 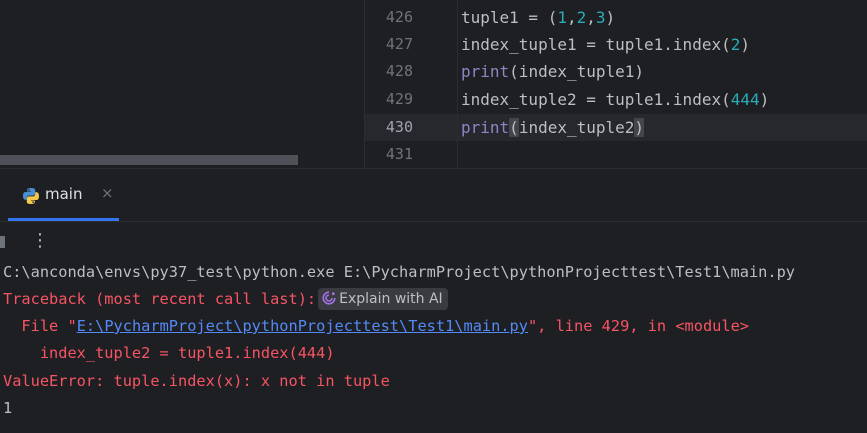 I want to click on python-icon, so click(x=31, y=196).